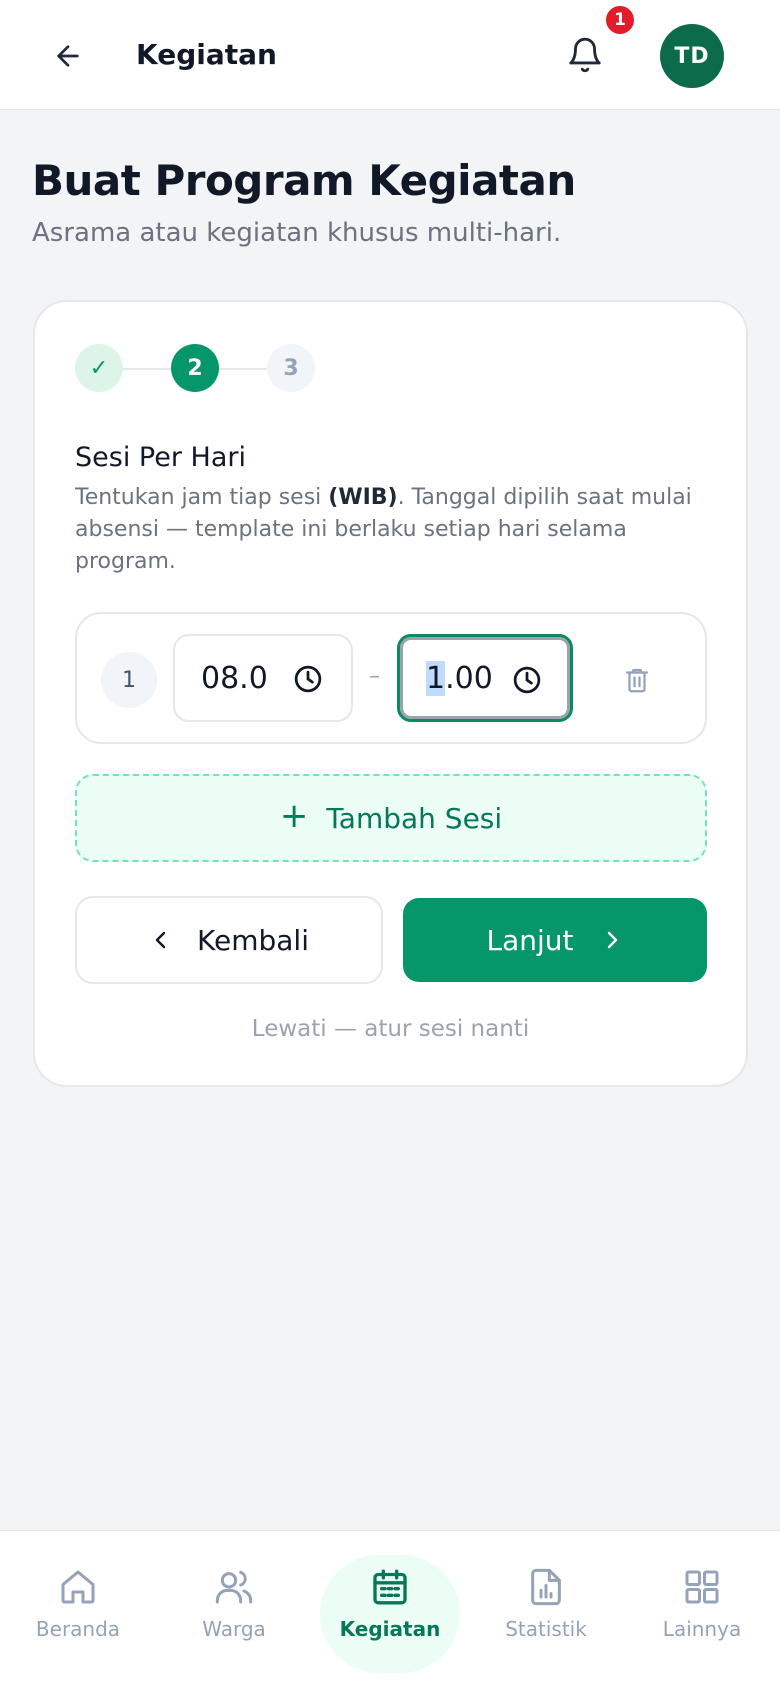  What do you see at coordinates (546, 1587) in the screenshot?
I see `chart-file-icon` at bounding box center [546, 1587].